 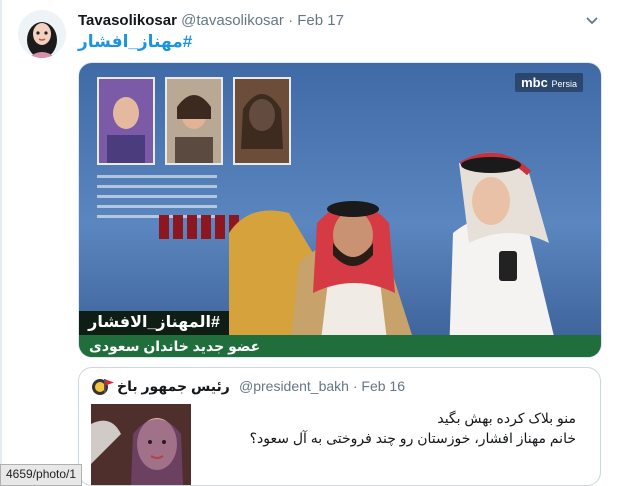 What do you see at coordinates (320, 20) in the screenshot?
I see `tweet-date: Feb 17` at bounding box center [320, 20].